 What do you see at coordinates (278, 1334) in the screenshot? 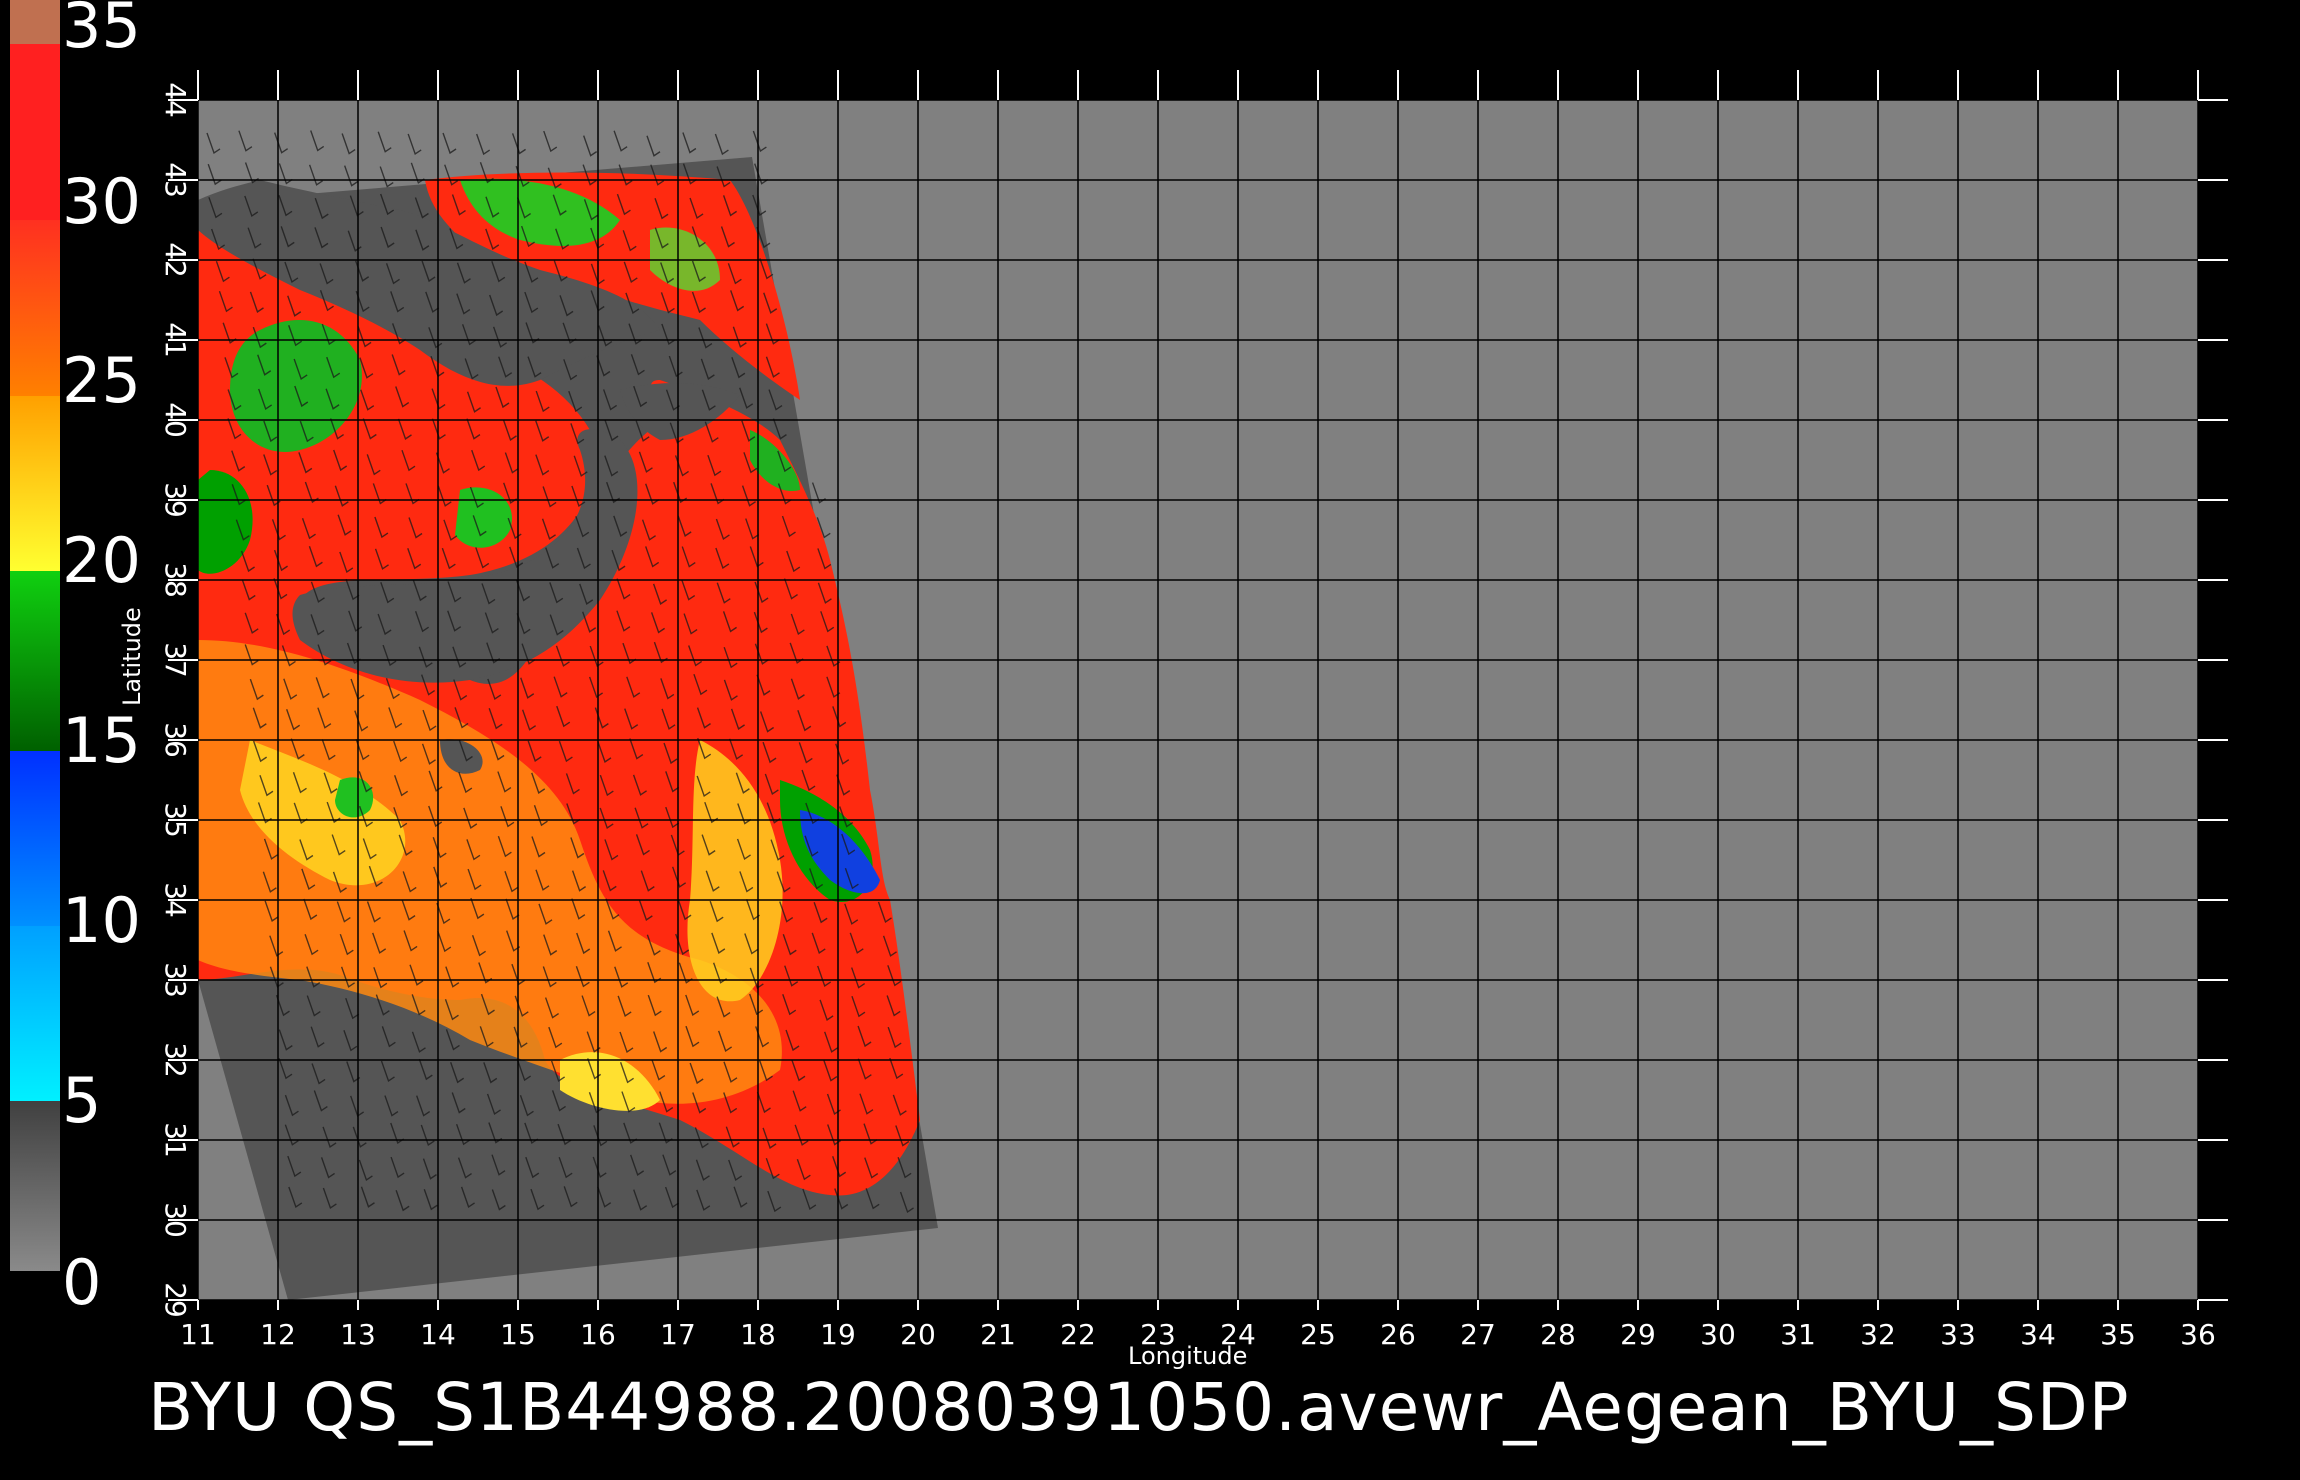
I see `x-tick-label-12: 12` at bounding box center [278, 1334].